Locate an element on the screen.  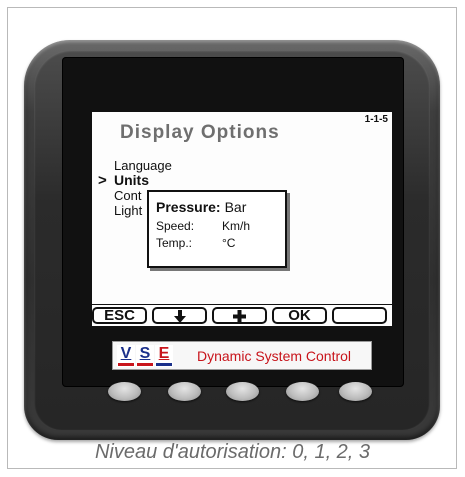
logo-letter-s: S is located at coordinates (145, 356).